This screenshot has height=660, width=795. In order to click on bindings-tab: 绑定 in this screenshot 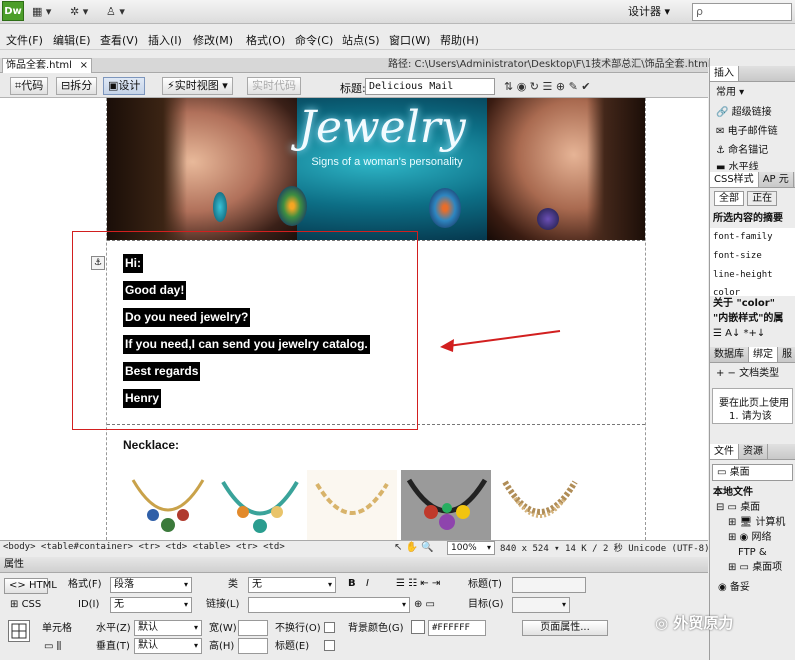, I will do `click(763, 354)`.